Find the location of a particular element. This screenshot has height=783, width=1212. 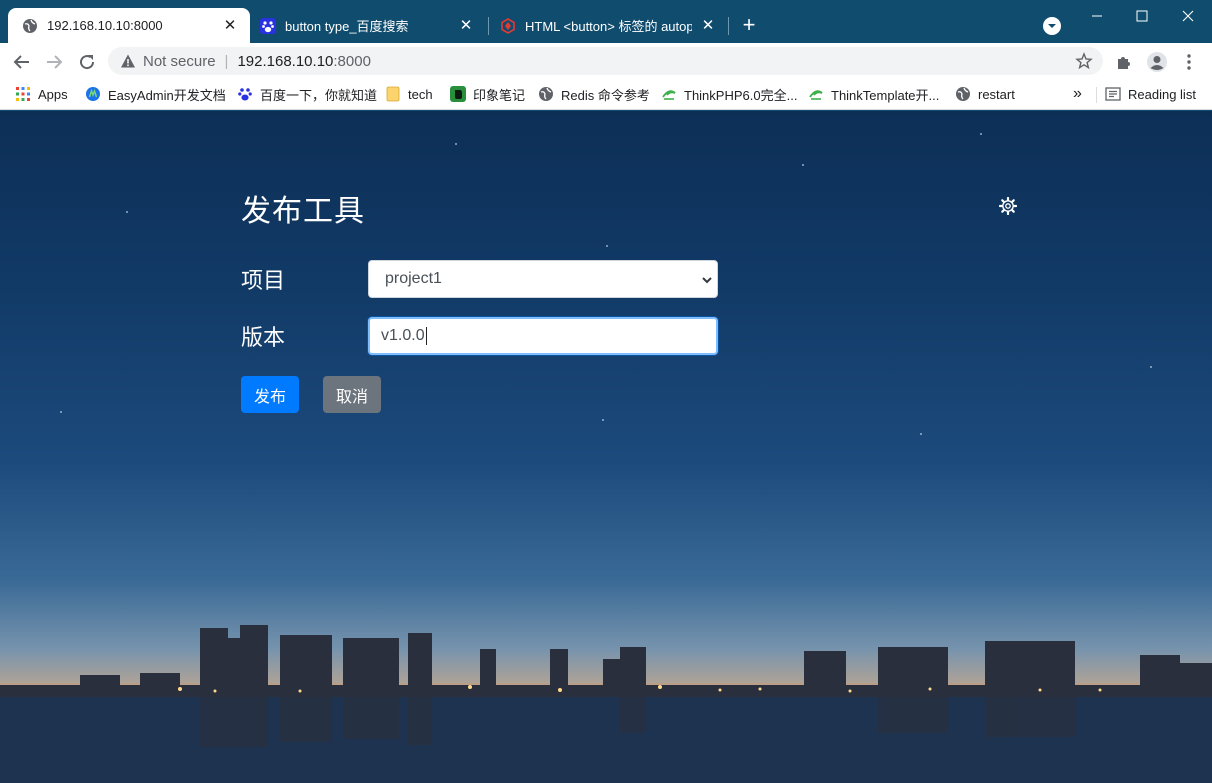

bookmark-label: Redis 命令参考 is located at coordinates (605, 95).